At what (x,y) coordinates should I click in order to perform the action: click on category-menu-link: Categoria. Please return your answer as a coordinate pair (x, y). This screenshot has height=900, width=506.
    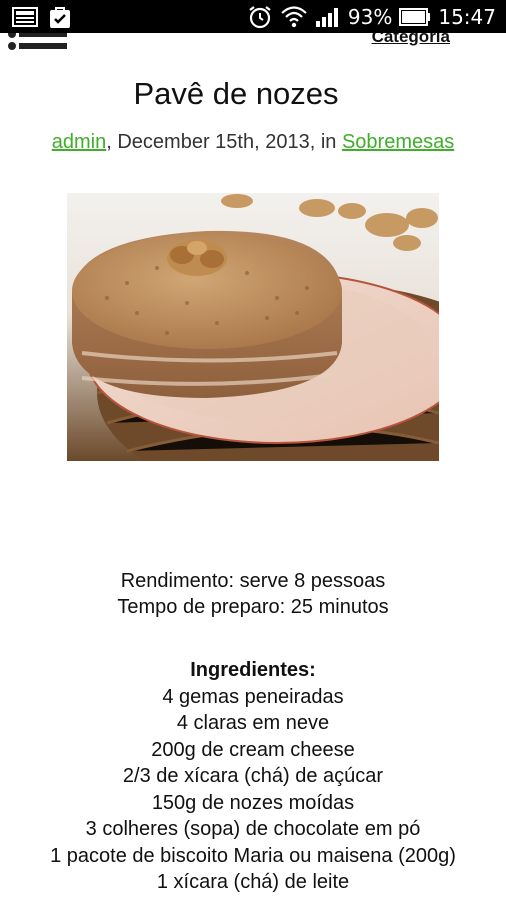
    Looking at the image, I should click on (411, 40).